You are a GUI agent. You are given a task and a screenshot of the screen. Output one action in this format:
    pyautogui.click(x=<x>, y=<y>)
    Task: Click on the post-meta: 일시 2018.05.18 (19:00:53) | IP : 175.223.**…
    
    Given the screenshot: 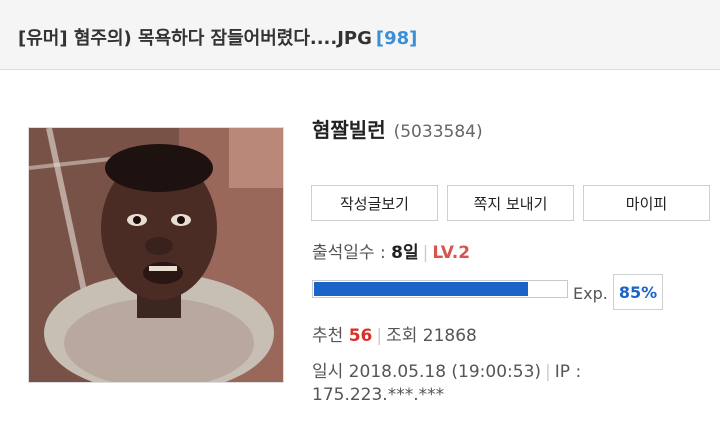 What is the action you would take?
    pyautogui.click(x=477, y=384)
    